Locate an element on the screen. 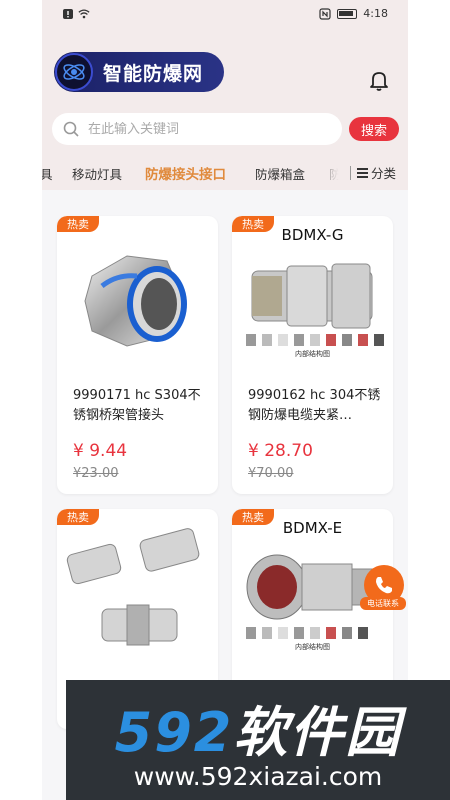 This screenshot has height=800, width=450. alert-icon is located at coordinates (68, 14).